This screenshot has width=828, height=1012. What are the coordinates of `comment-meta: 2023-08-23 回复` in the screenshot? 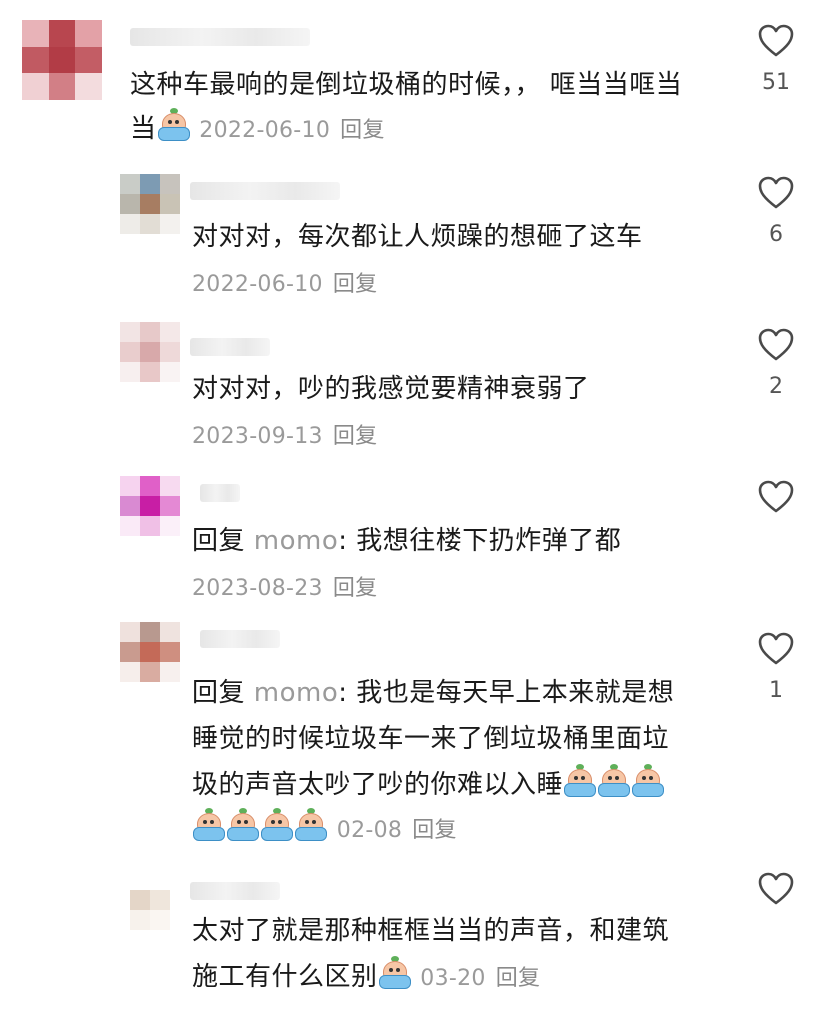 It's located at (284, 586).